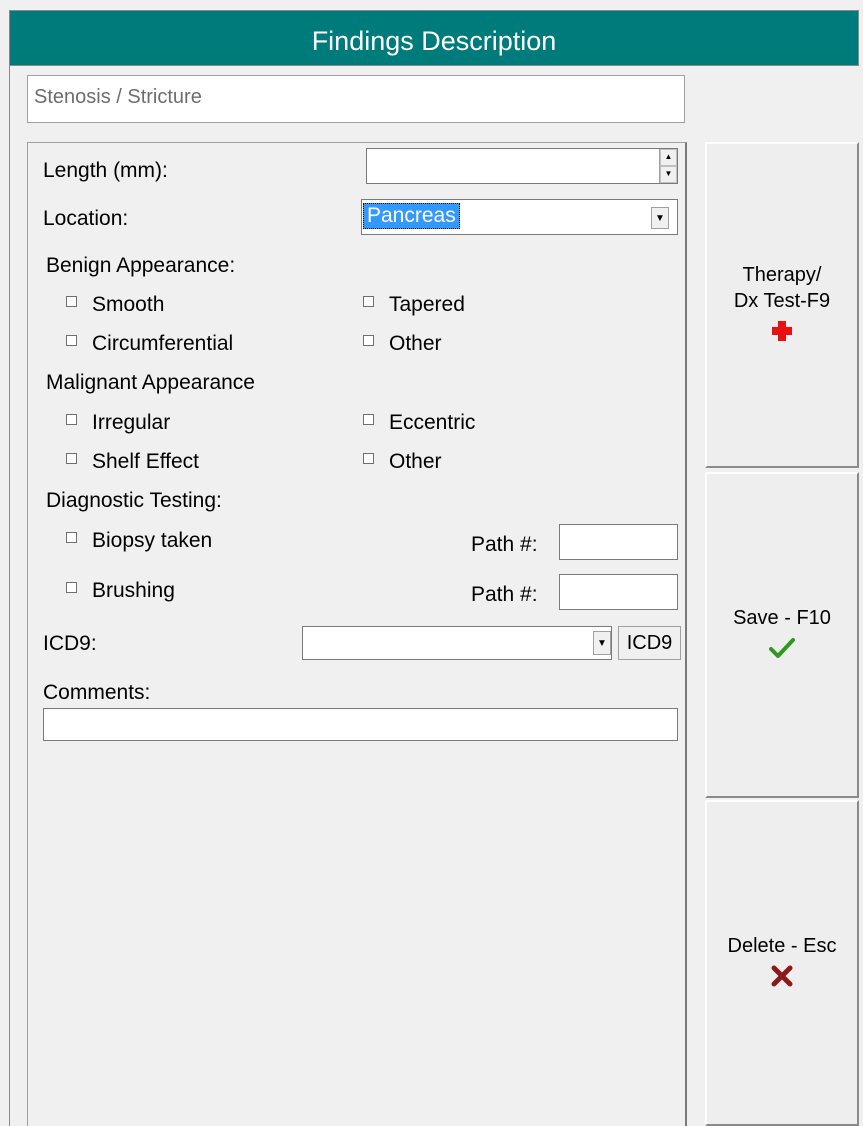 This screenshot has height=1126, width=863. I want to click on icd9-label: ICD9:, so click(70, 643).